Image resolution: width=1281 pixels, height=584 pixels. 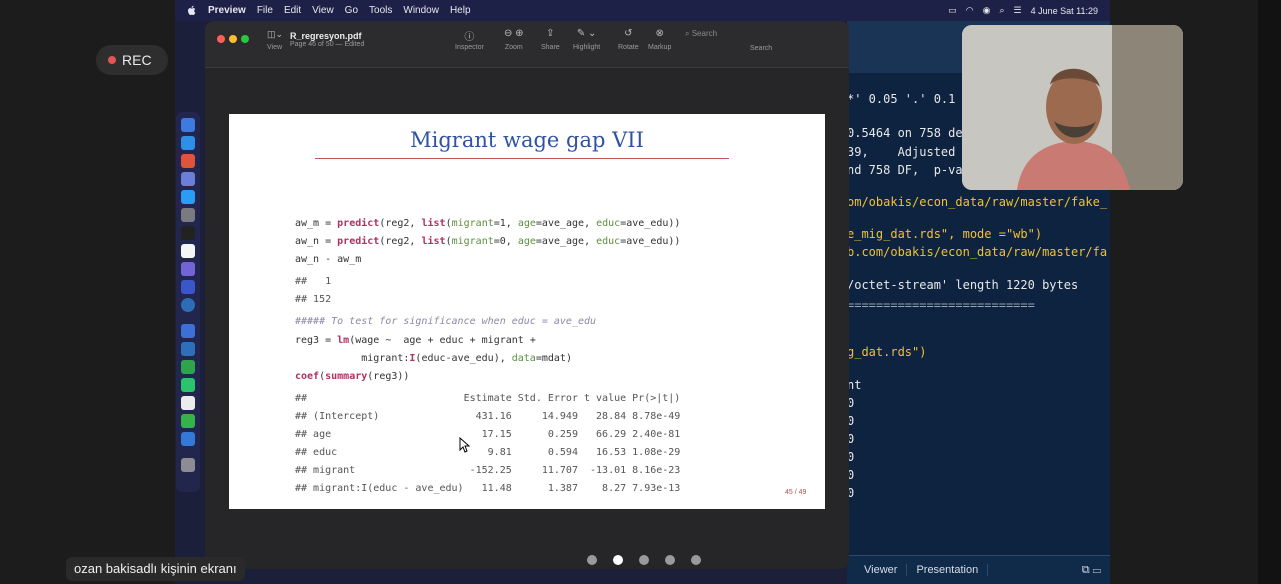 I want to click on code-token: =mdat), so click(x=553, y=358).